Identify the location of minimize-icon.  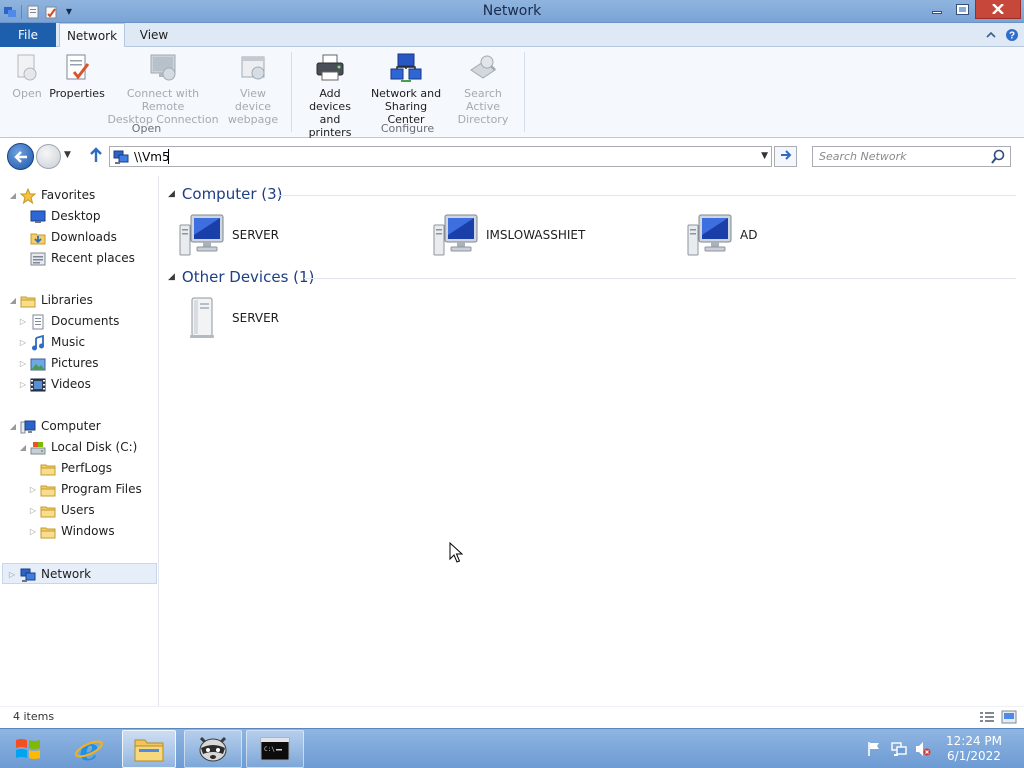
(937, 12).